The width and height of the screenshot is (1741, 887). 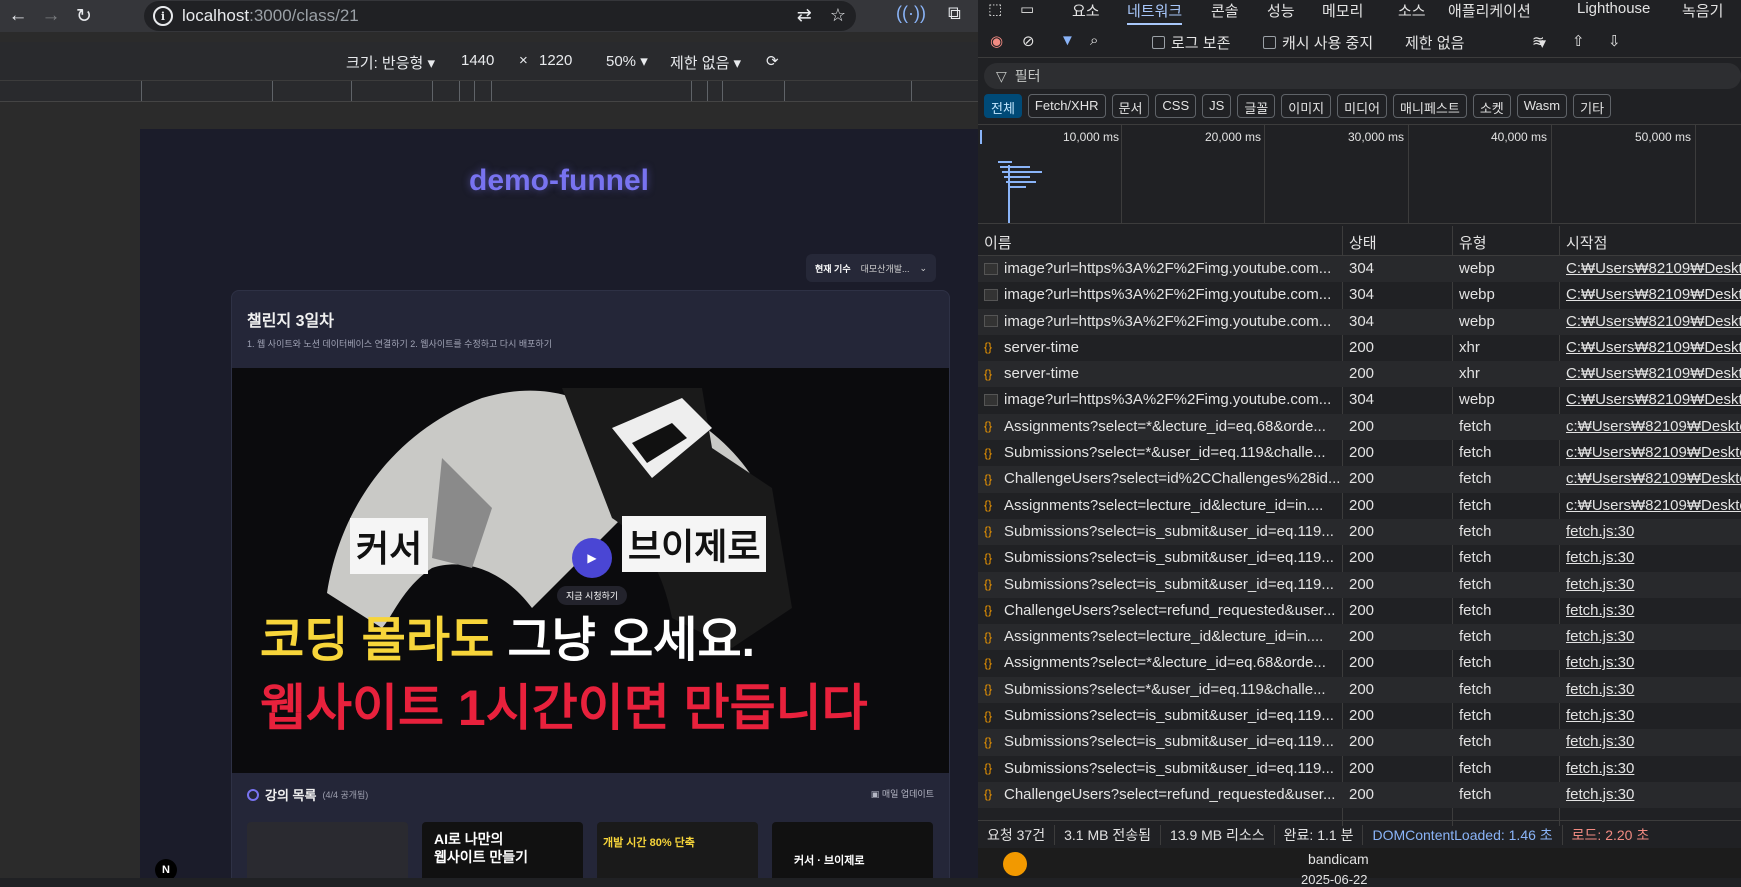 What do you see at coordinates (1702, 10) in the screenshot?
I see `tab-recorder: 녹음기` at bounding box center [1702, 10].